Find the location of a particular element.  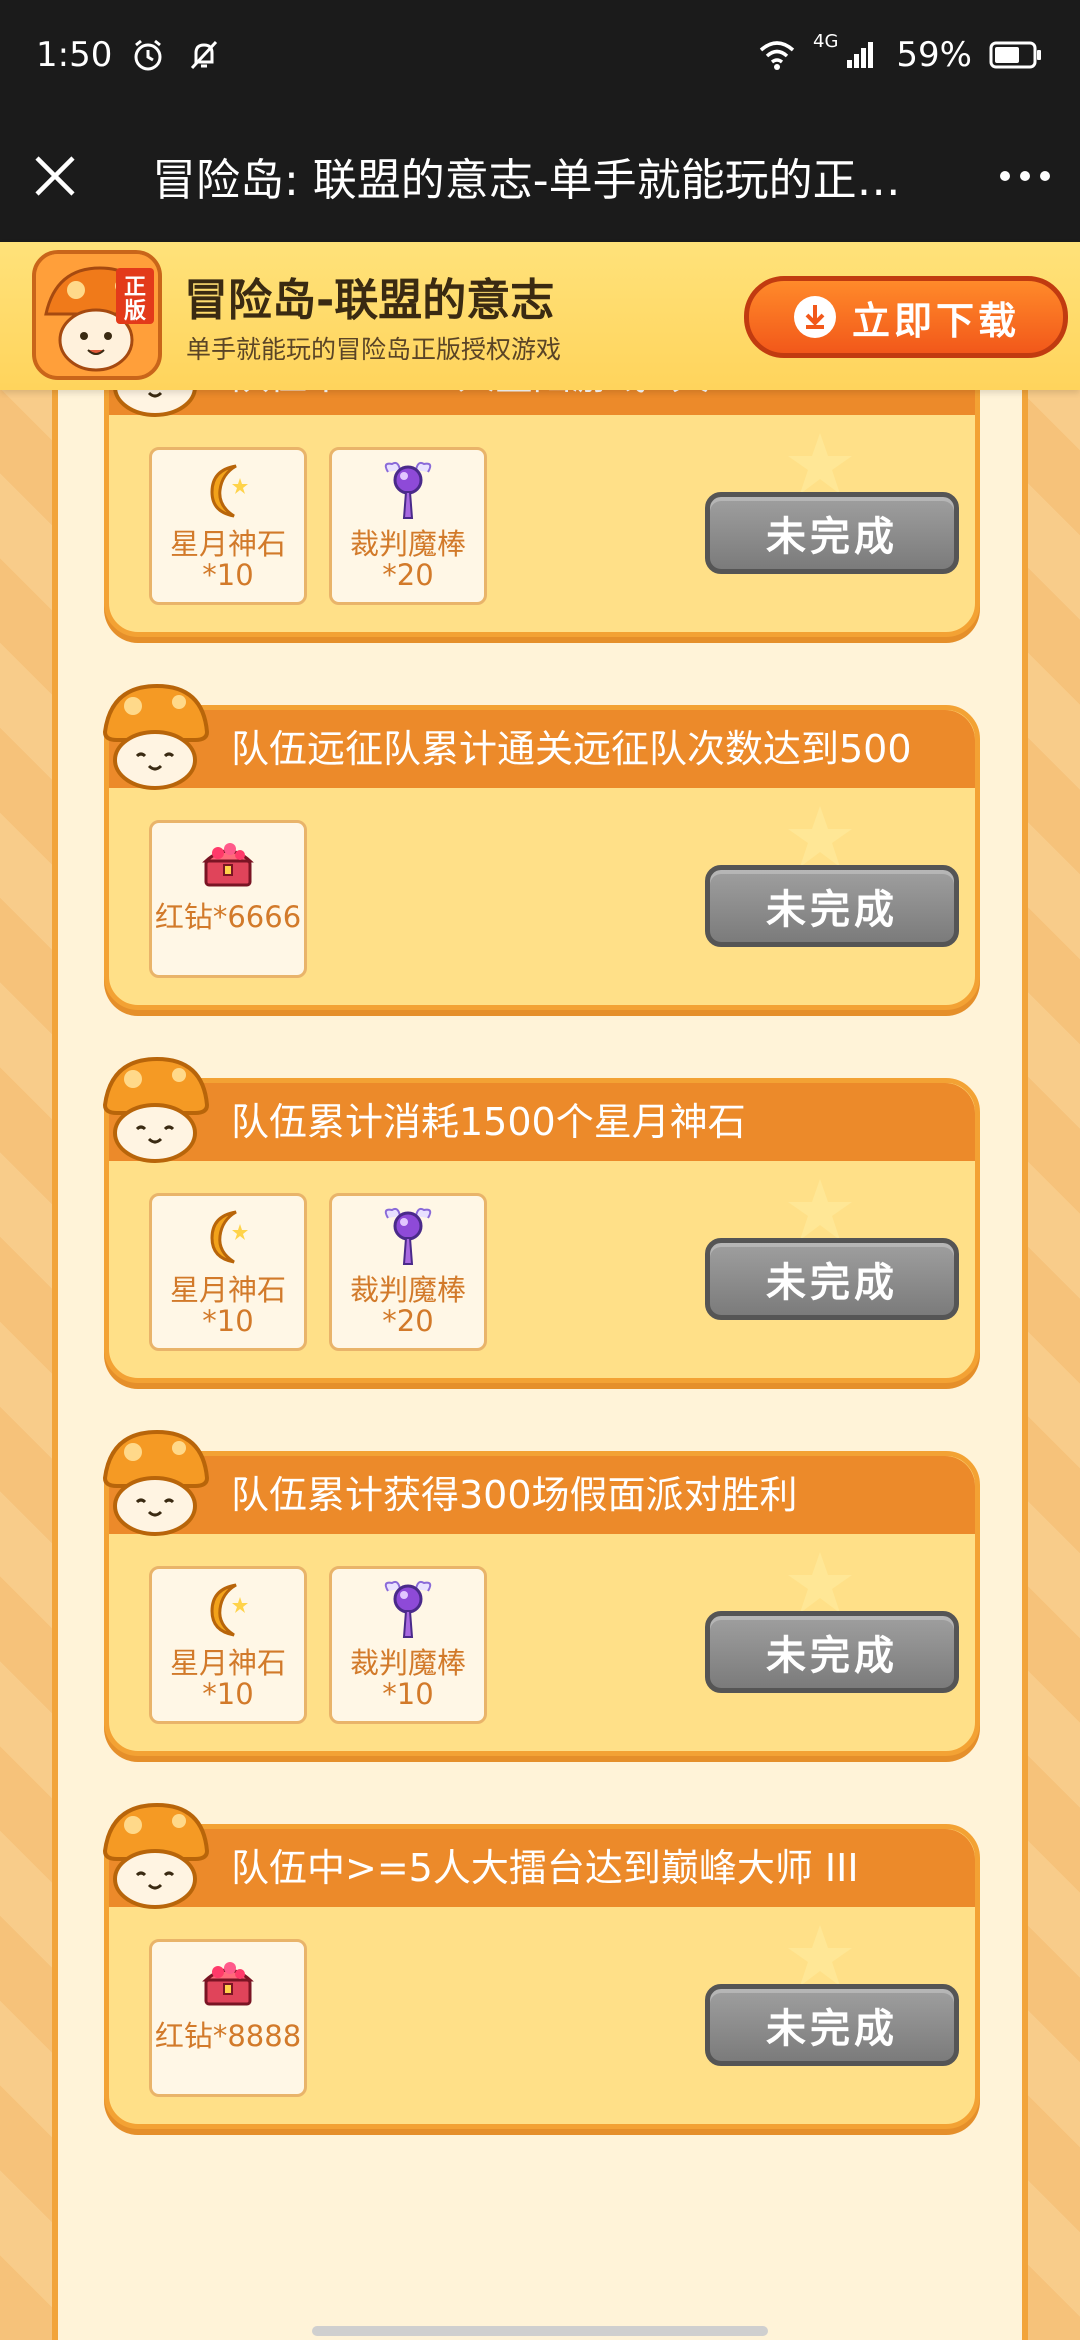

task-card: 队伍累计获得300场假面派对胜利 星月神石 *10 裁判魔棒 *10 未完成 is located at coordinates (541, 1592).